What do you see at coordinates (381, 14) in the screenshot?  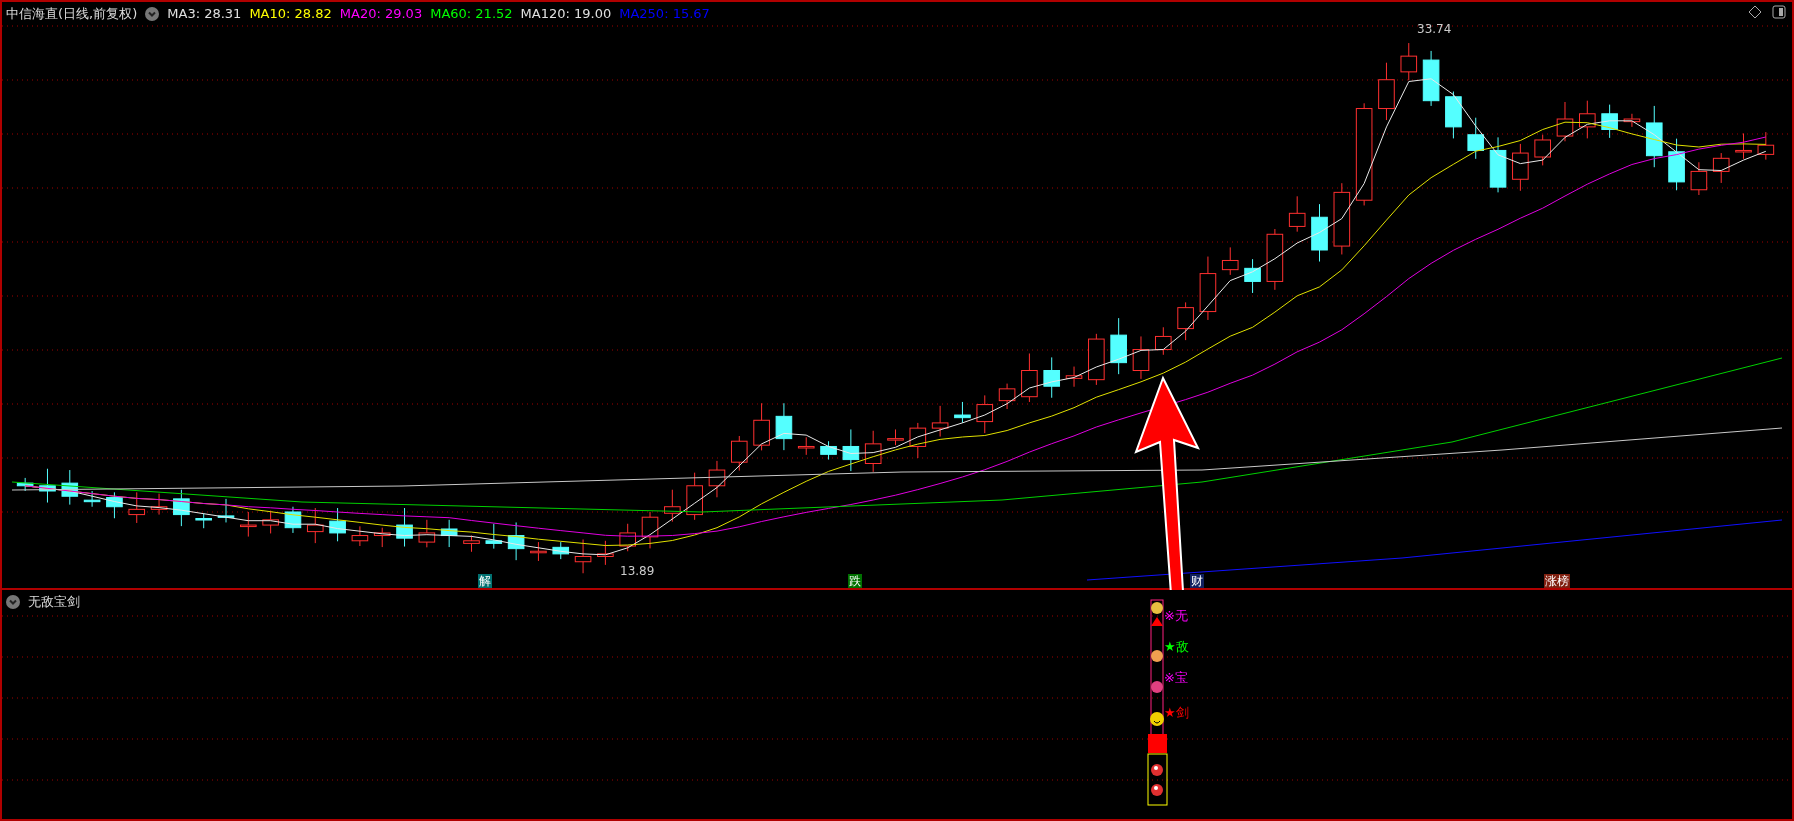 I see `indicator-value: MA20: 29.03` at bounding box center [381, 14].